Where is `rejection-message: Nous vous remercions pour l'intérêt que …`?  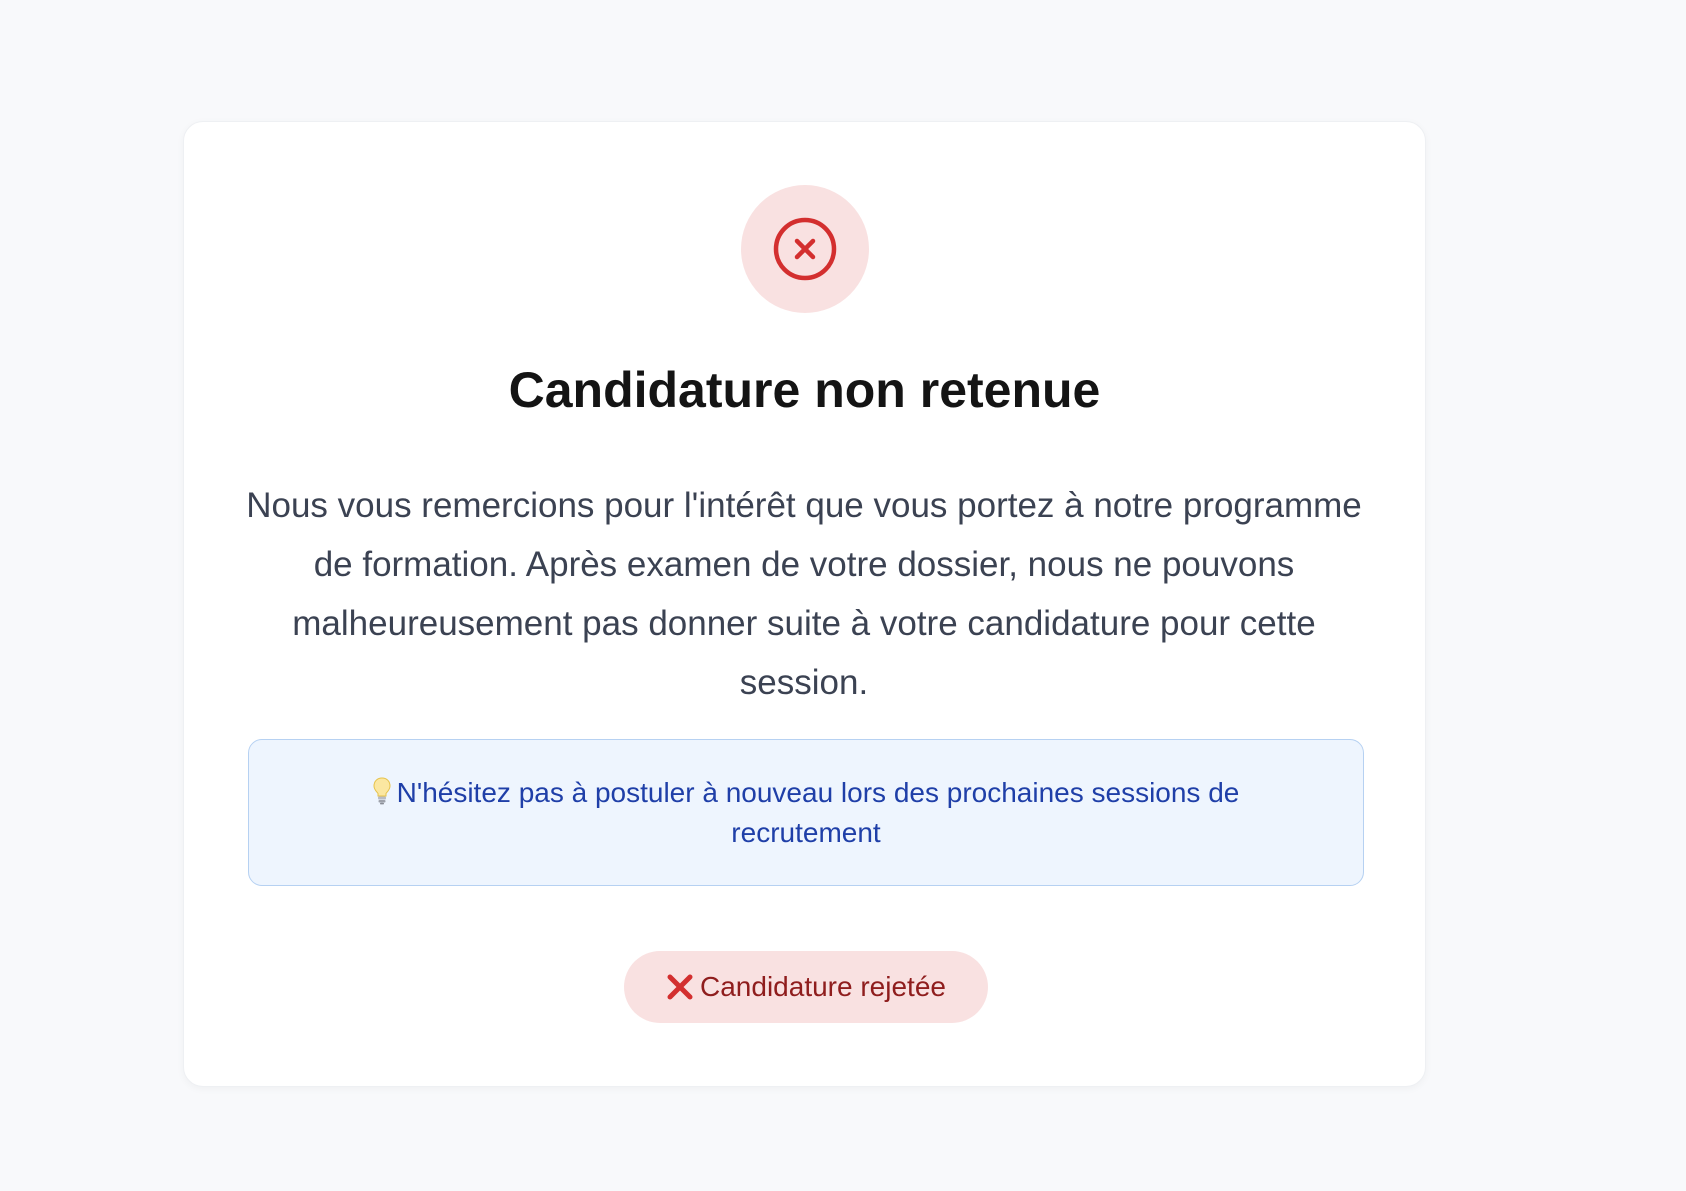
rejection-message: Nous vous remercions pour l'intérêt que … is located at coordinates (804, 594).